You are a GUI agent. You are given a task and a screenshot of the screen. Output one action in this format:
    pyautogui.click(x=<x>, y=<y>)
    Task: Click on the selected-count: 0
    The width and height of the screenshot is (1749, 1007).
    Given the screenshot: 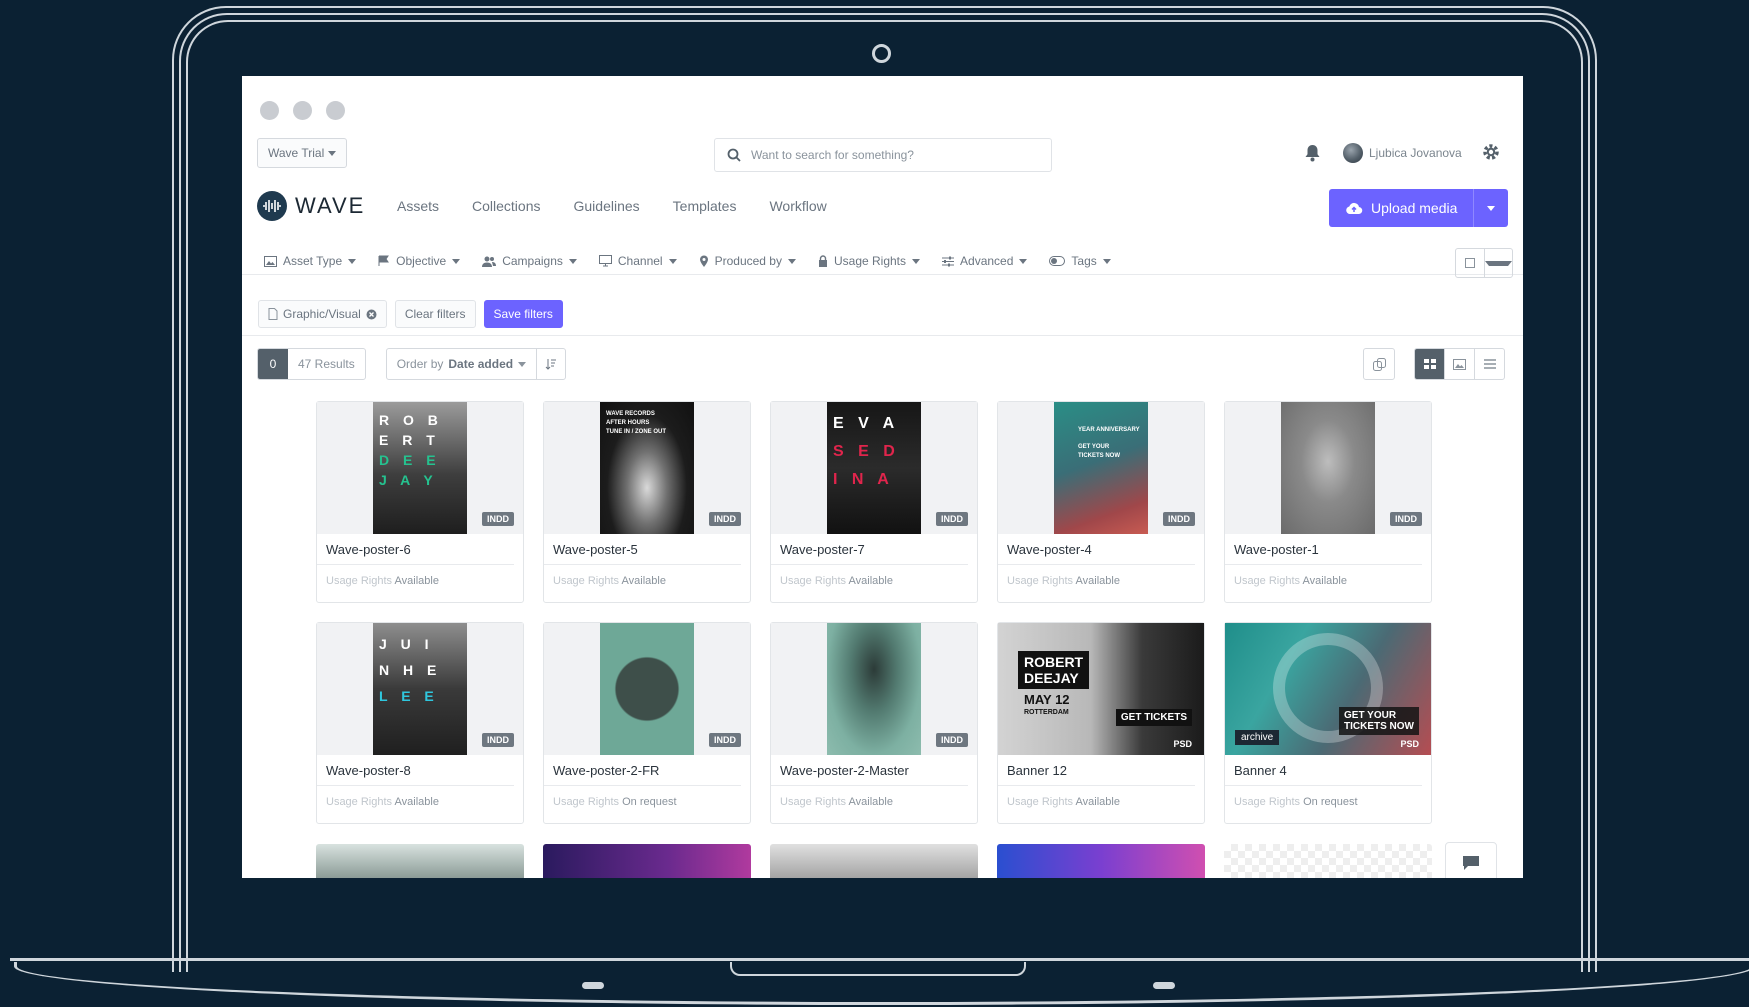 What is the action you would take?
    pyautogui.click(x=273, y=364)
    